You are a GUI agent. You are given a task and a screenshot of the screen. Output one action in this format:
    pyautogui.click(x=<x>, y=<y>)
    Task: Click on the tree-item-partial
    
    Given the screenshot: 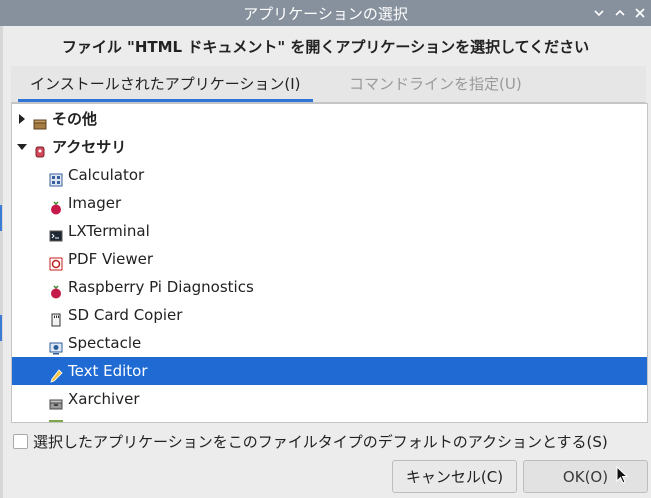 What is the action you would take?
    pyautogui.click(x=329, y=417)
    